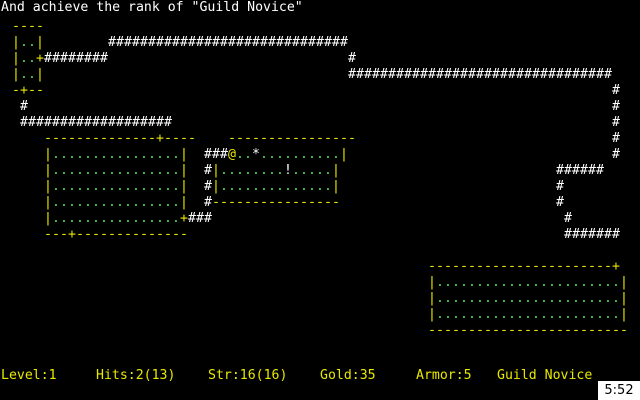 The height and width of the screenshot is (400, 640). What do you see at coordinates (232, 154) in the screenshot?
I see `player-glyph: @` at bounding box center [232, 154].